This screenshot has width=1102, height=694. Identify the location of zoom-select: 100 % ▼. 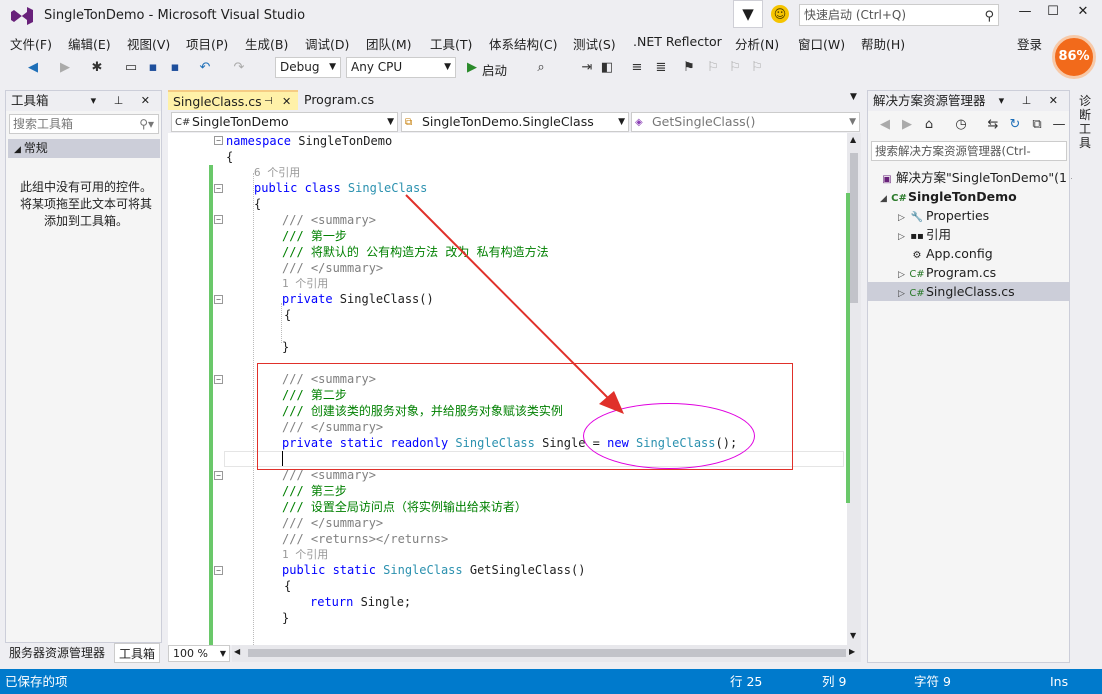
(199, 653).